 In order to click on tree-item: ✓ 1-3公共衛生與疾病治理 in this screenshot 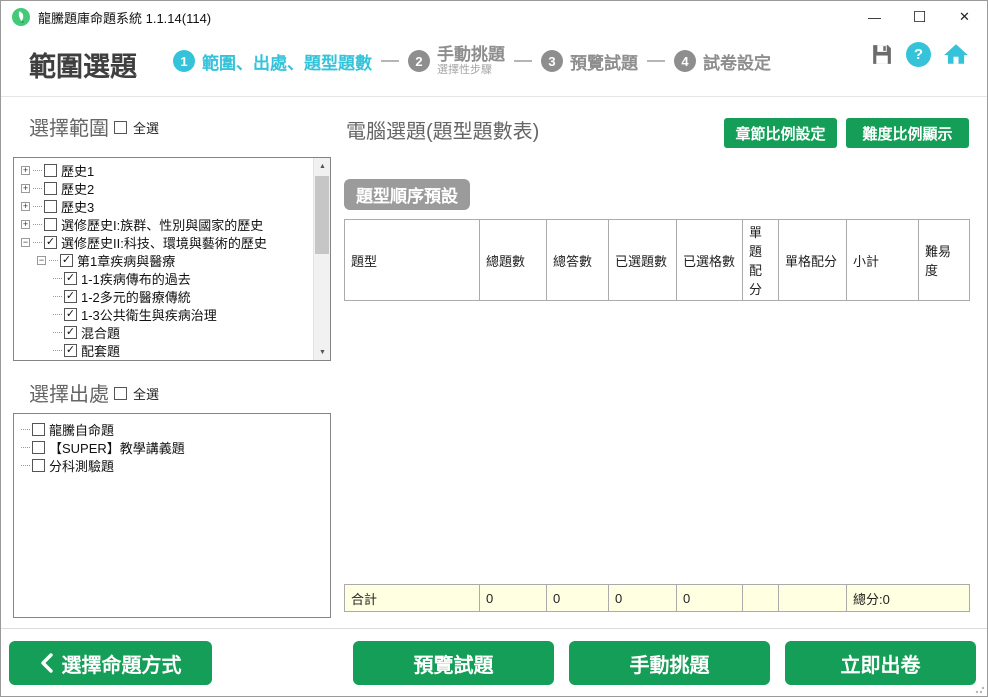, I will do `click(163, 314)`.